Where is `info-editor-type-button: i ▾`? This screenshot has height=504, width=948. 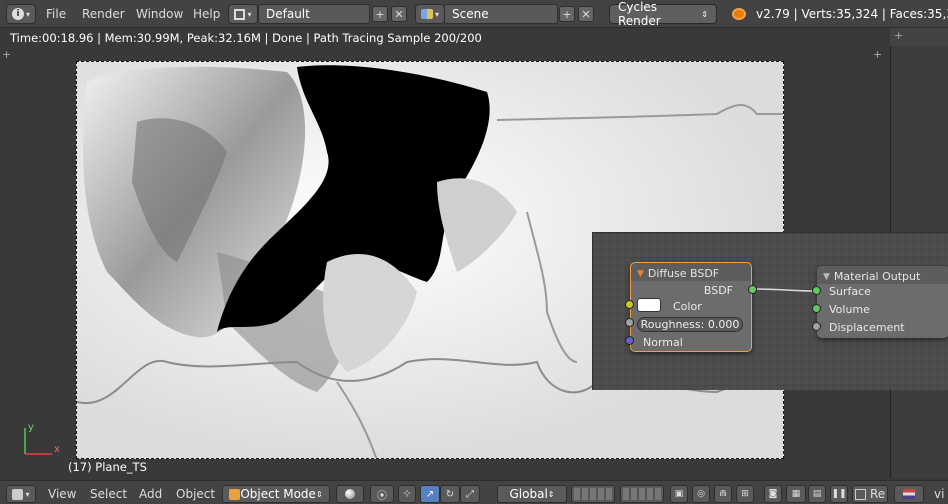 info-editor-type-button: i ▾ is located at coordinates (21, 14).